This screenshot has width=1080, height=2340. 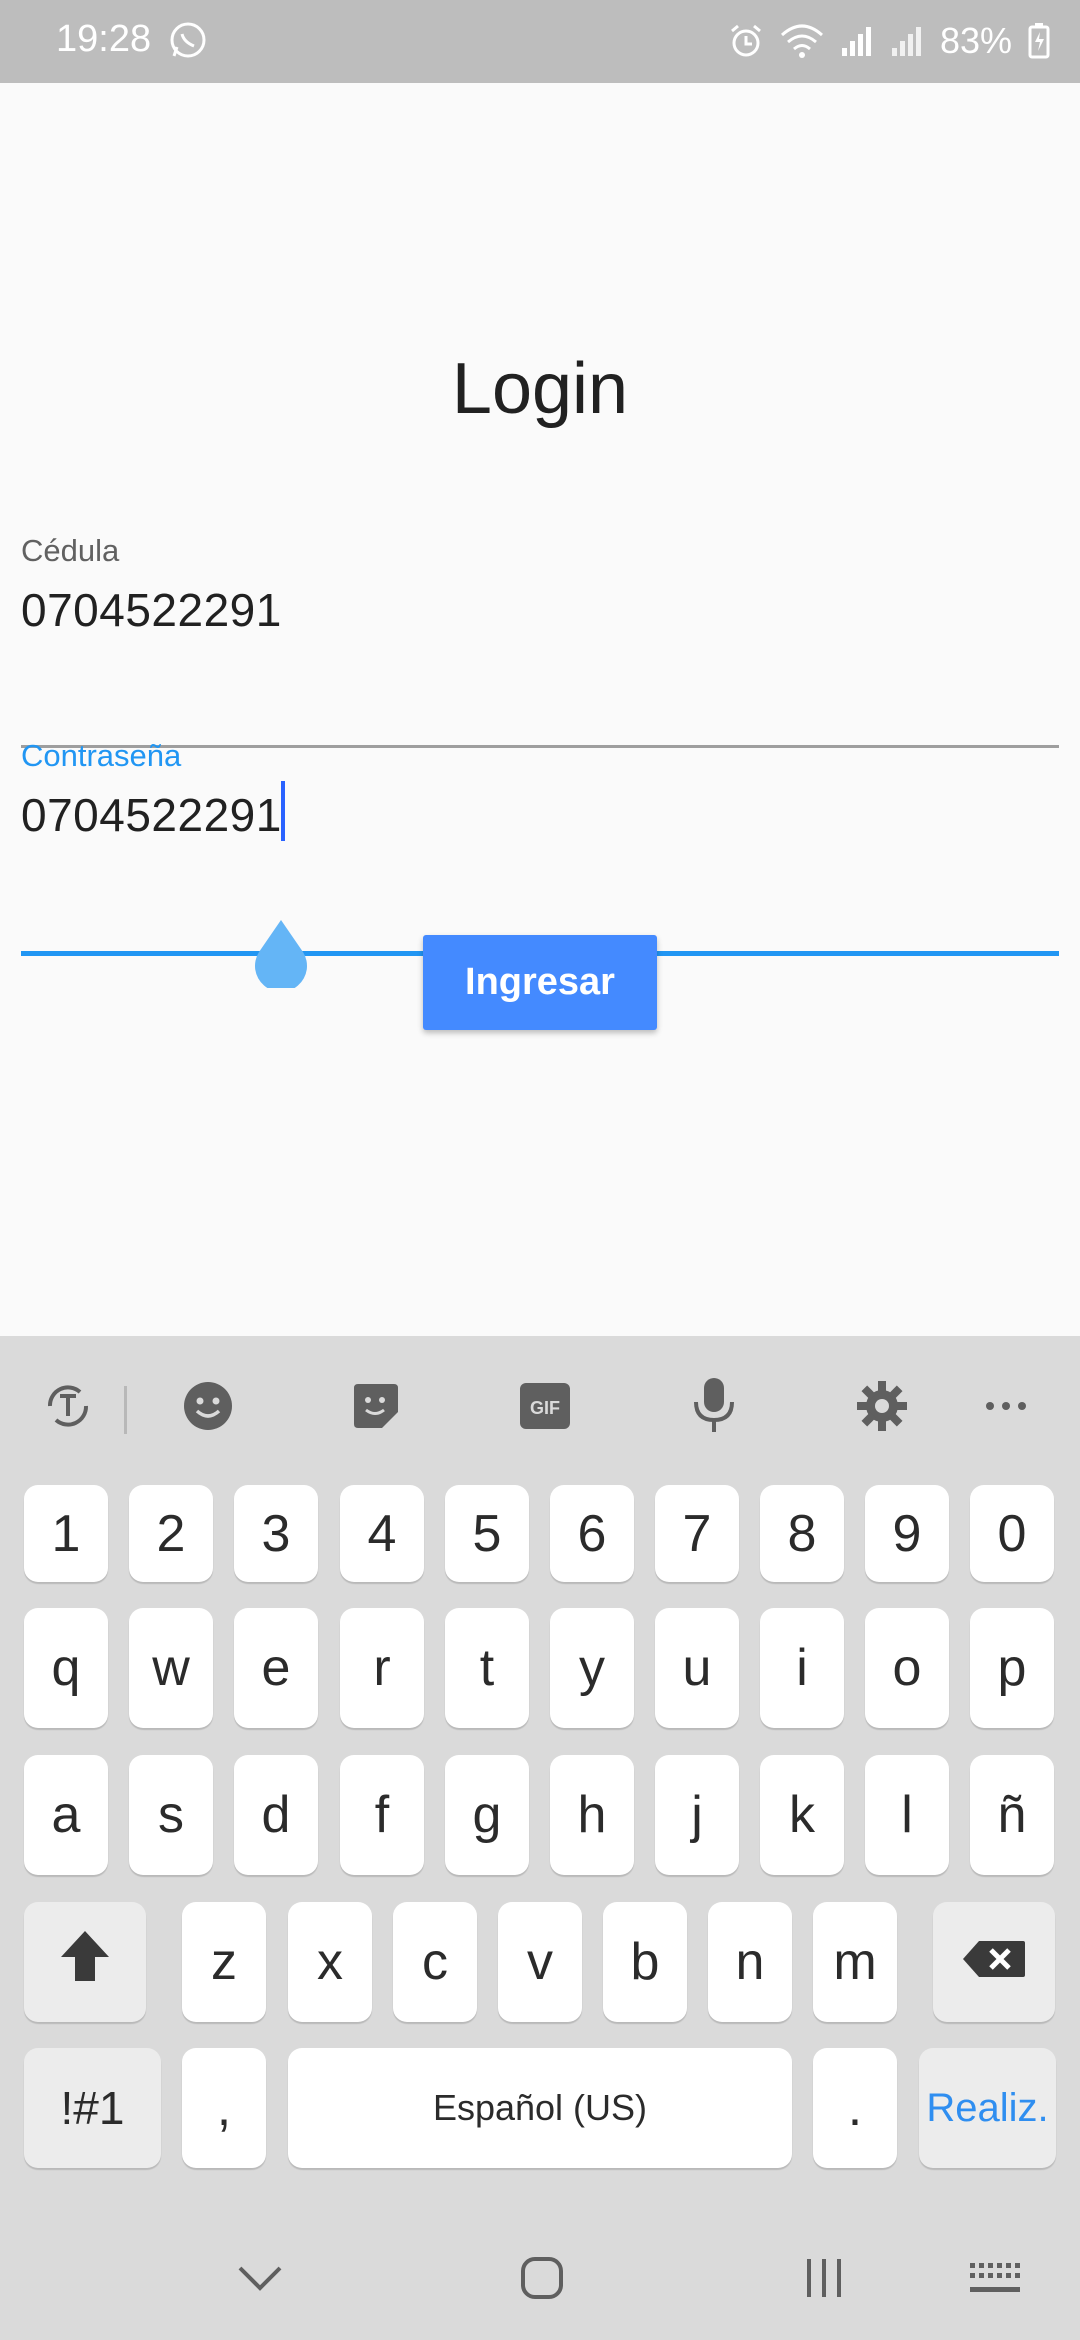 I want to click on key-label: z, so click(x=224, y=1962).